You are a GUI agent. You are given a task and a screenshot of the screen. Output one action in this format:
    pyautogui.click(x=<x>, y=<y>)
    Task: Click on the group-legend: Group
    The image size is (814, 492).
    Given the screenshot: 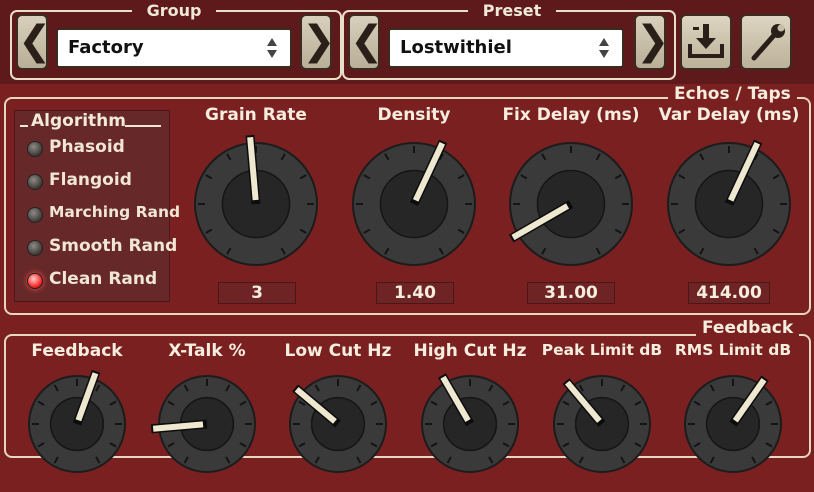 What is the action you would take?
    pyautogui.click(x=174, y=11)
    